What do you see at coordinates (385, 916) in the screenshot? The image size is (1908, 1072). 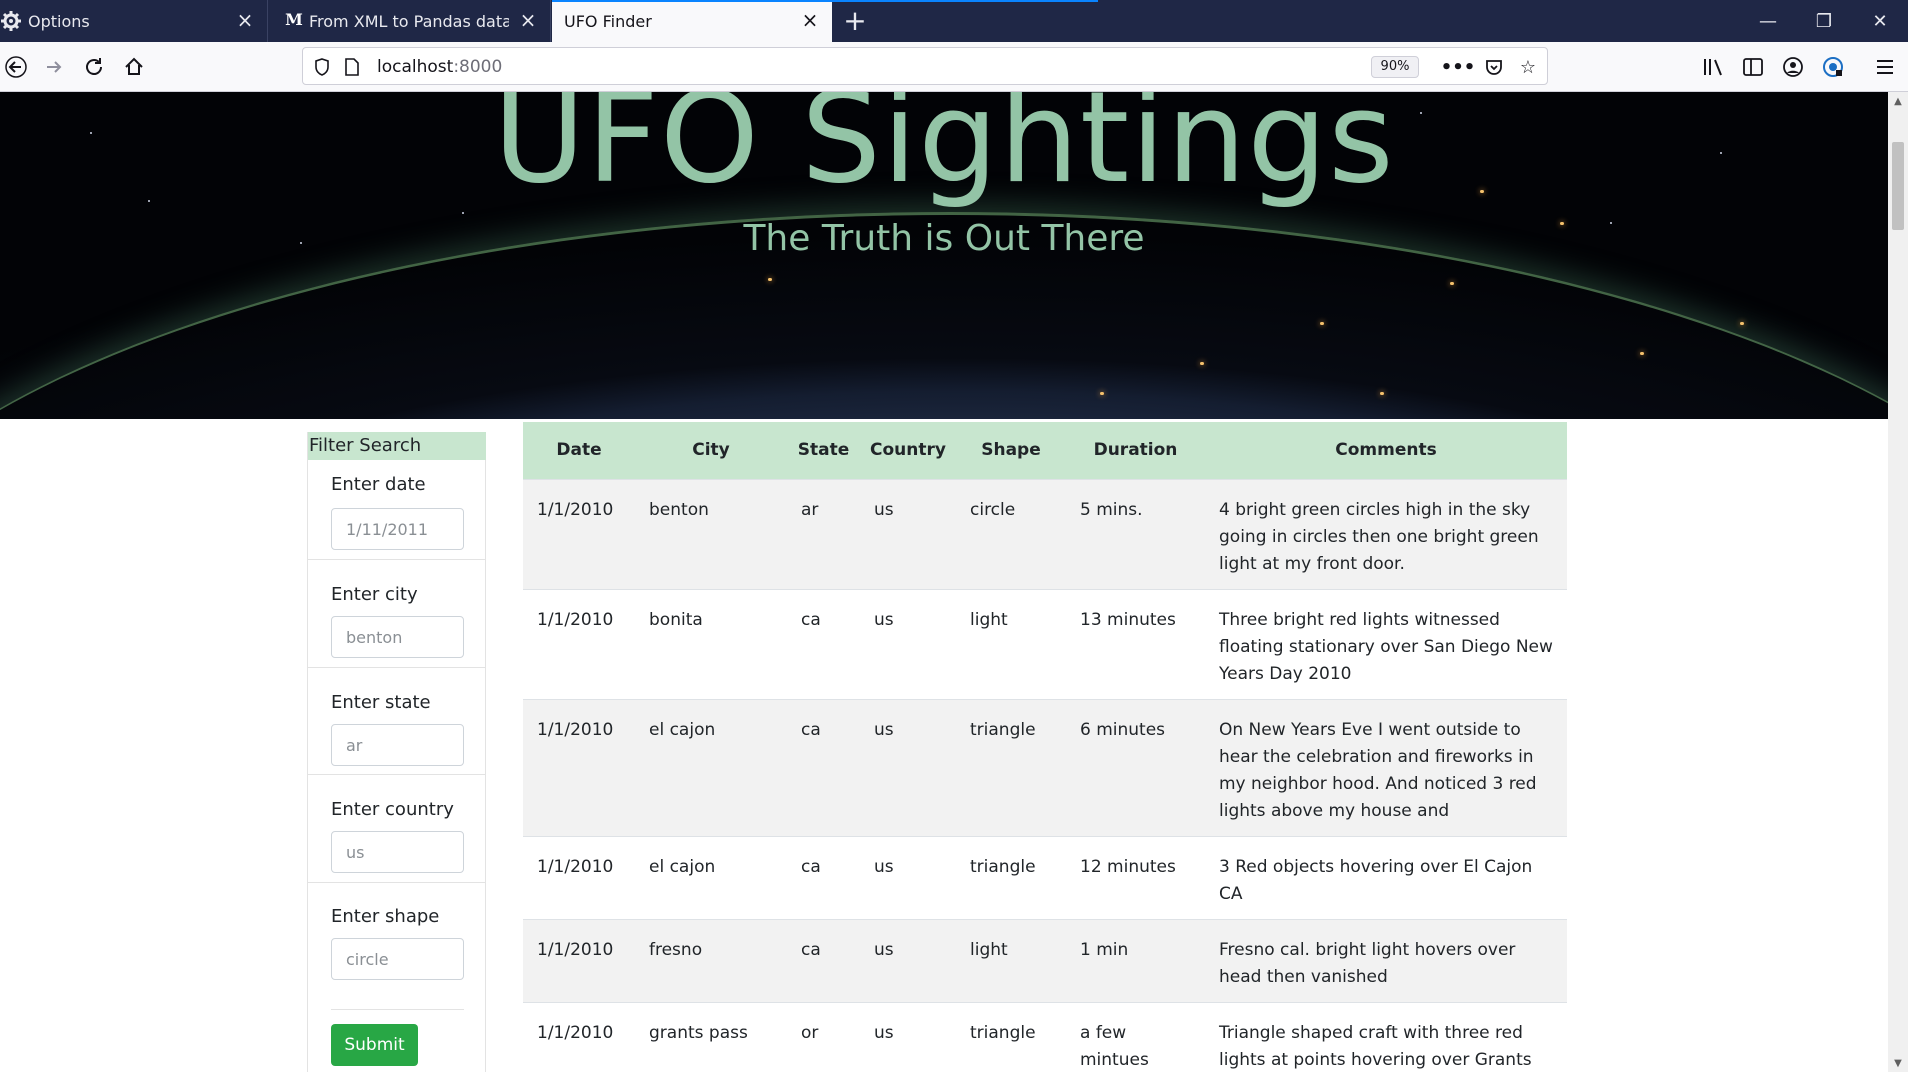 I see `shape-label: Enter shape` at bounding box center [385, 916].